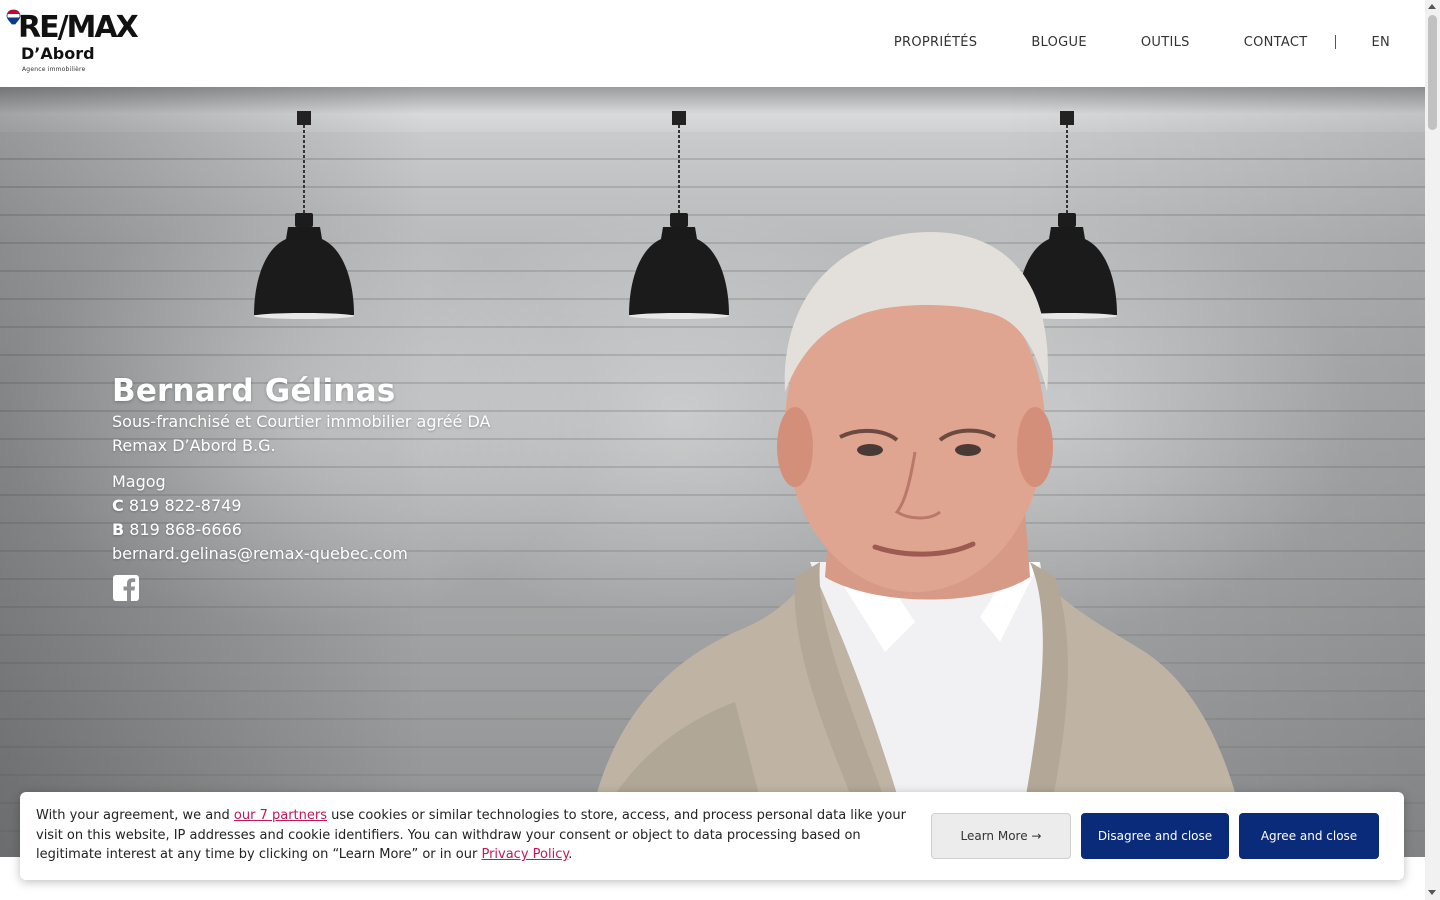 Image resolution: width=1440 pixels, height=900 pixels. I want to click on agent-email: bernard.gelinas@remax-quebec.com, so click(301, 554).